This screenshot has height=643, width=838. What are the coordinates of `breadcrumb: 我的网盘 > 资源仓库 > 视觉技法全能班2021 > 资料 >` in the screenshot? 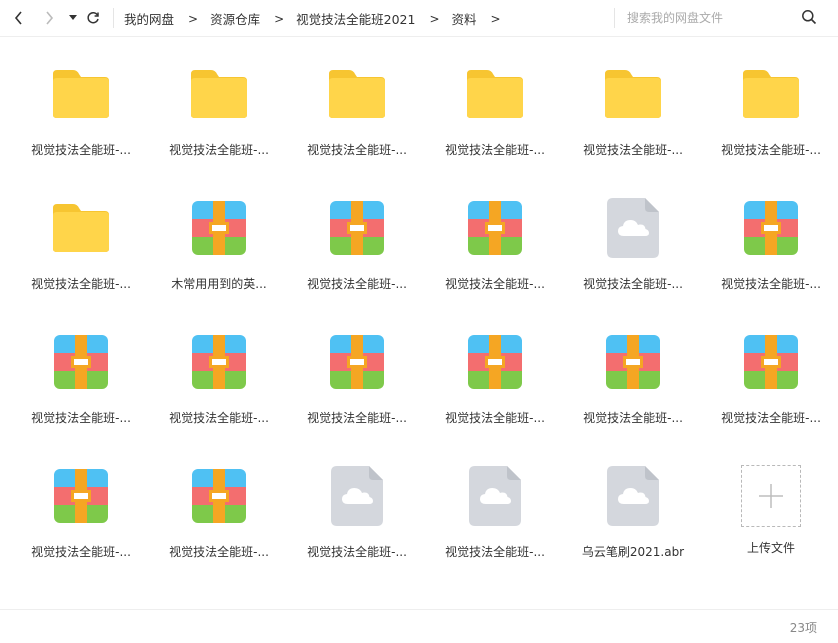 It's located at (318, 18).